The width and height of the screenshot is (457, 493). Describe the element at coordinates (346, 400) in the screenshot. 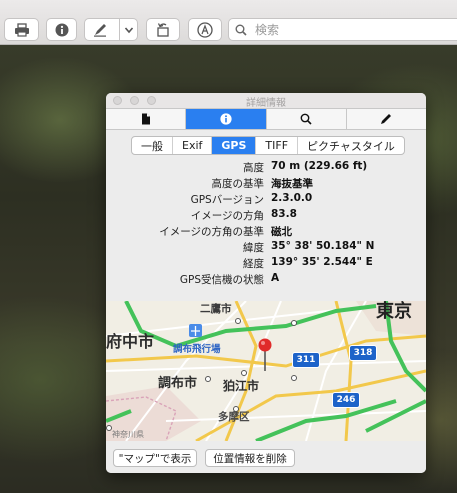

I see `route-shield-246: 246` at that location.